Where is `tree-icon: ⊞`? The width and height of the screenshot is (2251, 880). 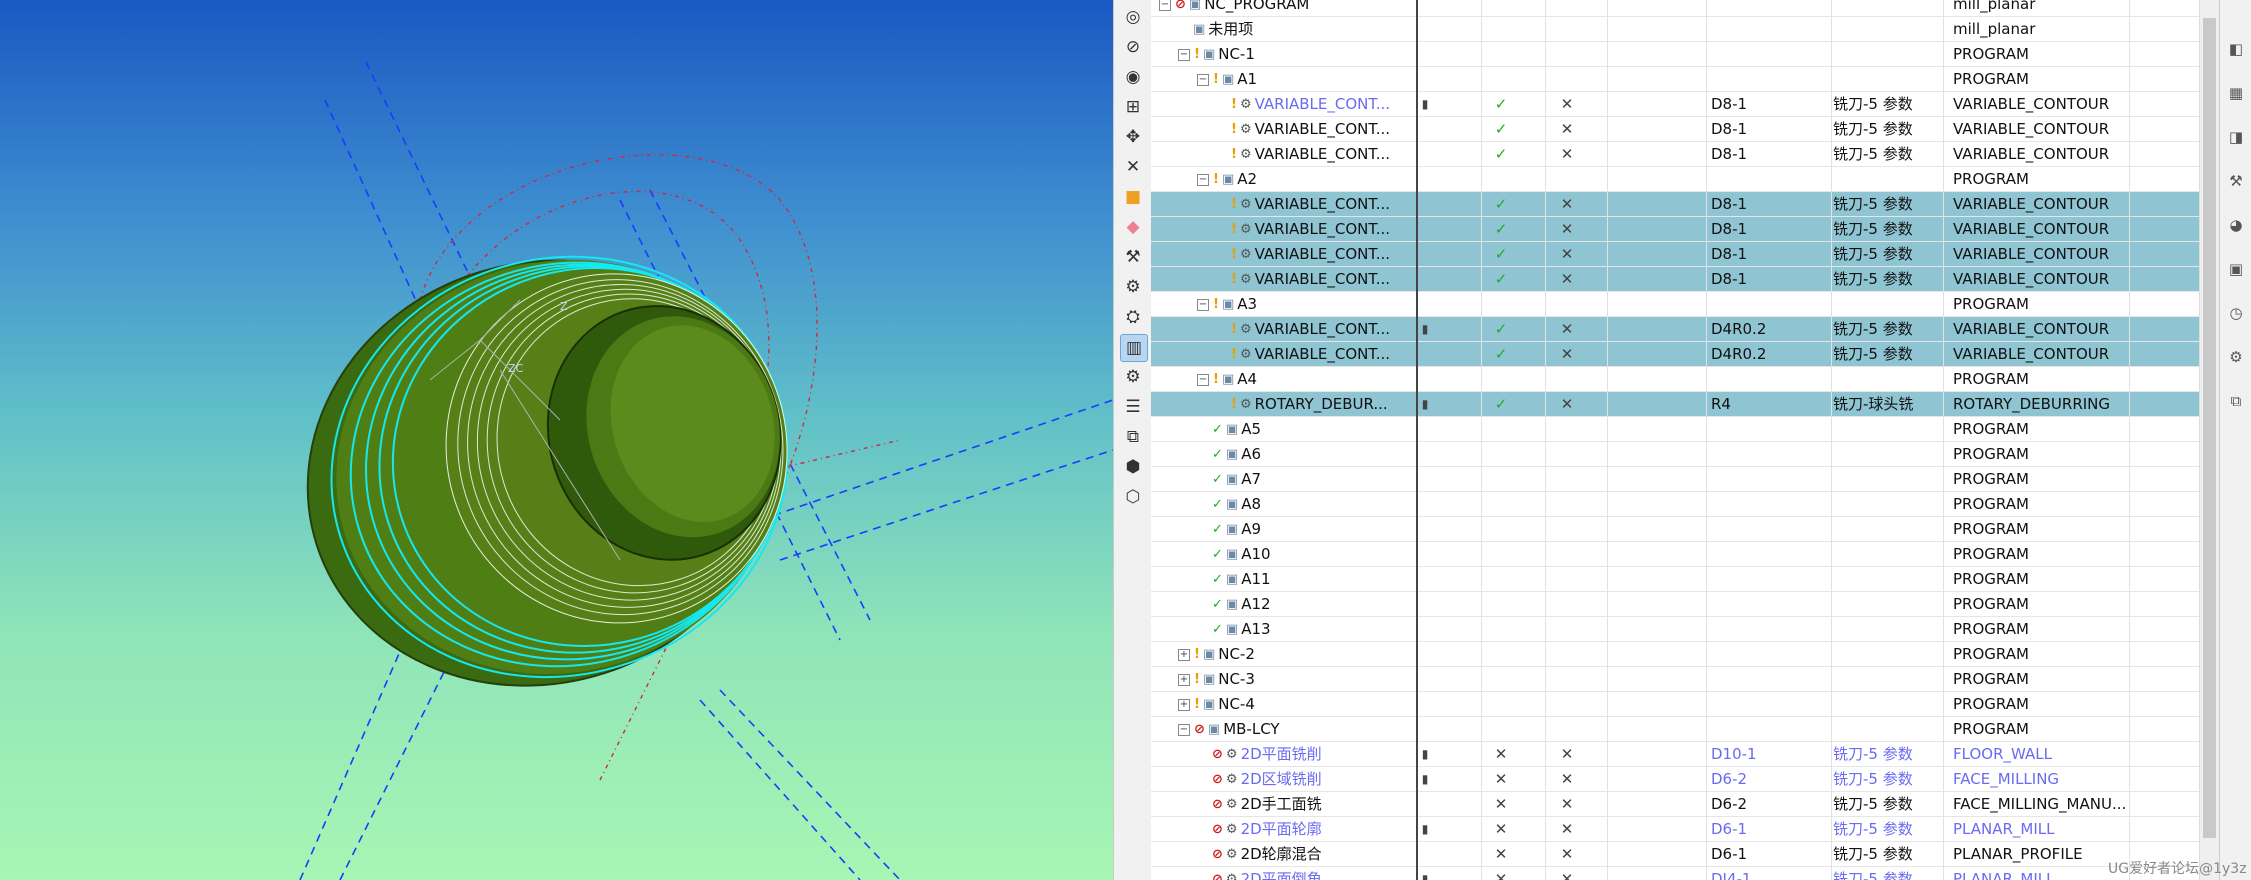
tree-icon: ⊞ is located at coordinates (1133, 107).